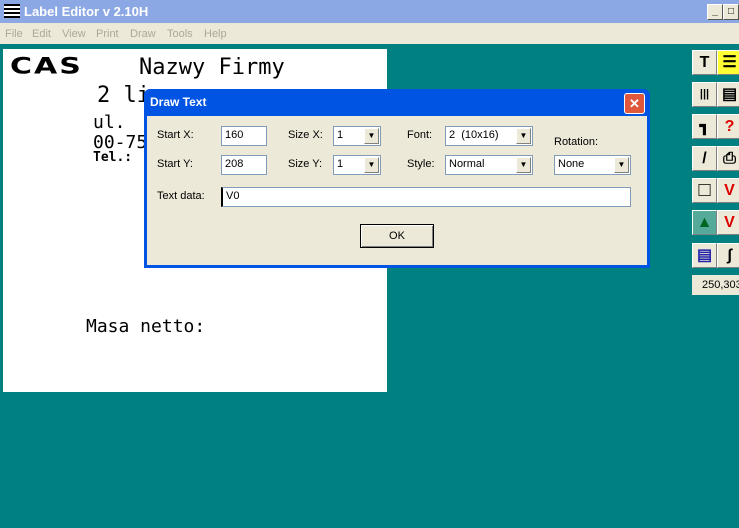 Image resolution: width=739 pixels, height=528 pixels. Describe the element at coordinates (420, 135) in the screenshot. I see `font-label: Font:` at that location.